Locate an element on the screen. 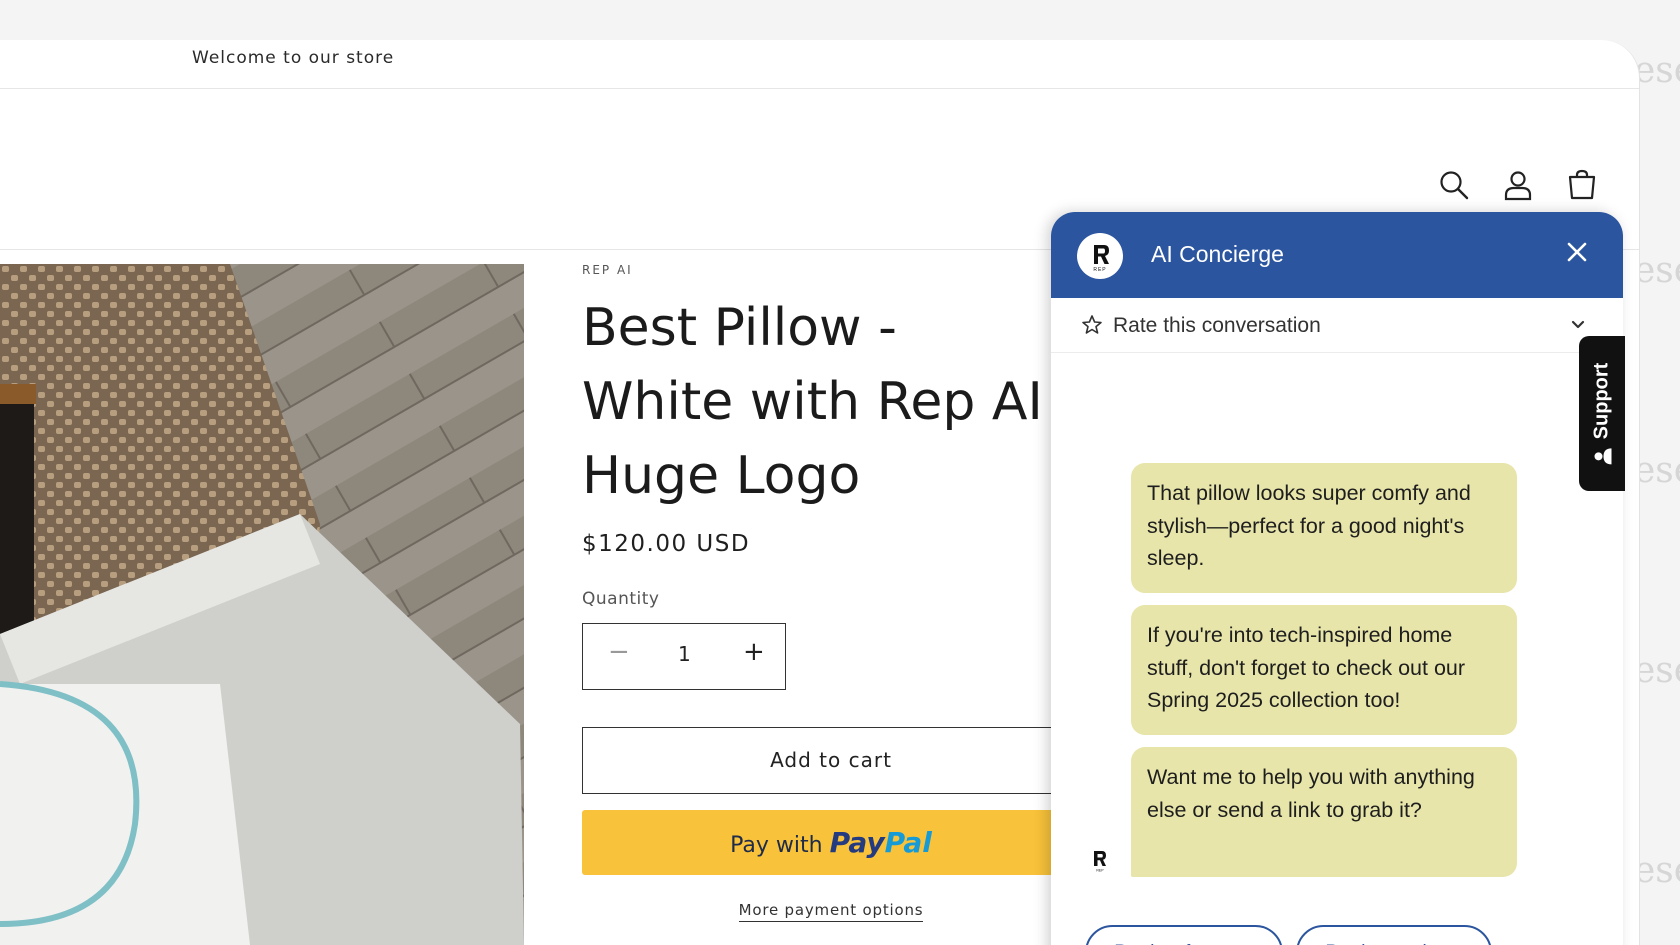  quantity-decrease-button: − is located at coordinates (619, 652).